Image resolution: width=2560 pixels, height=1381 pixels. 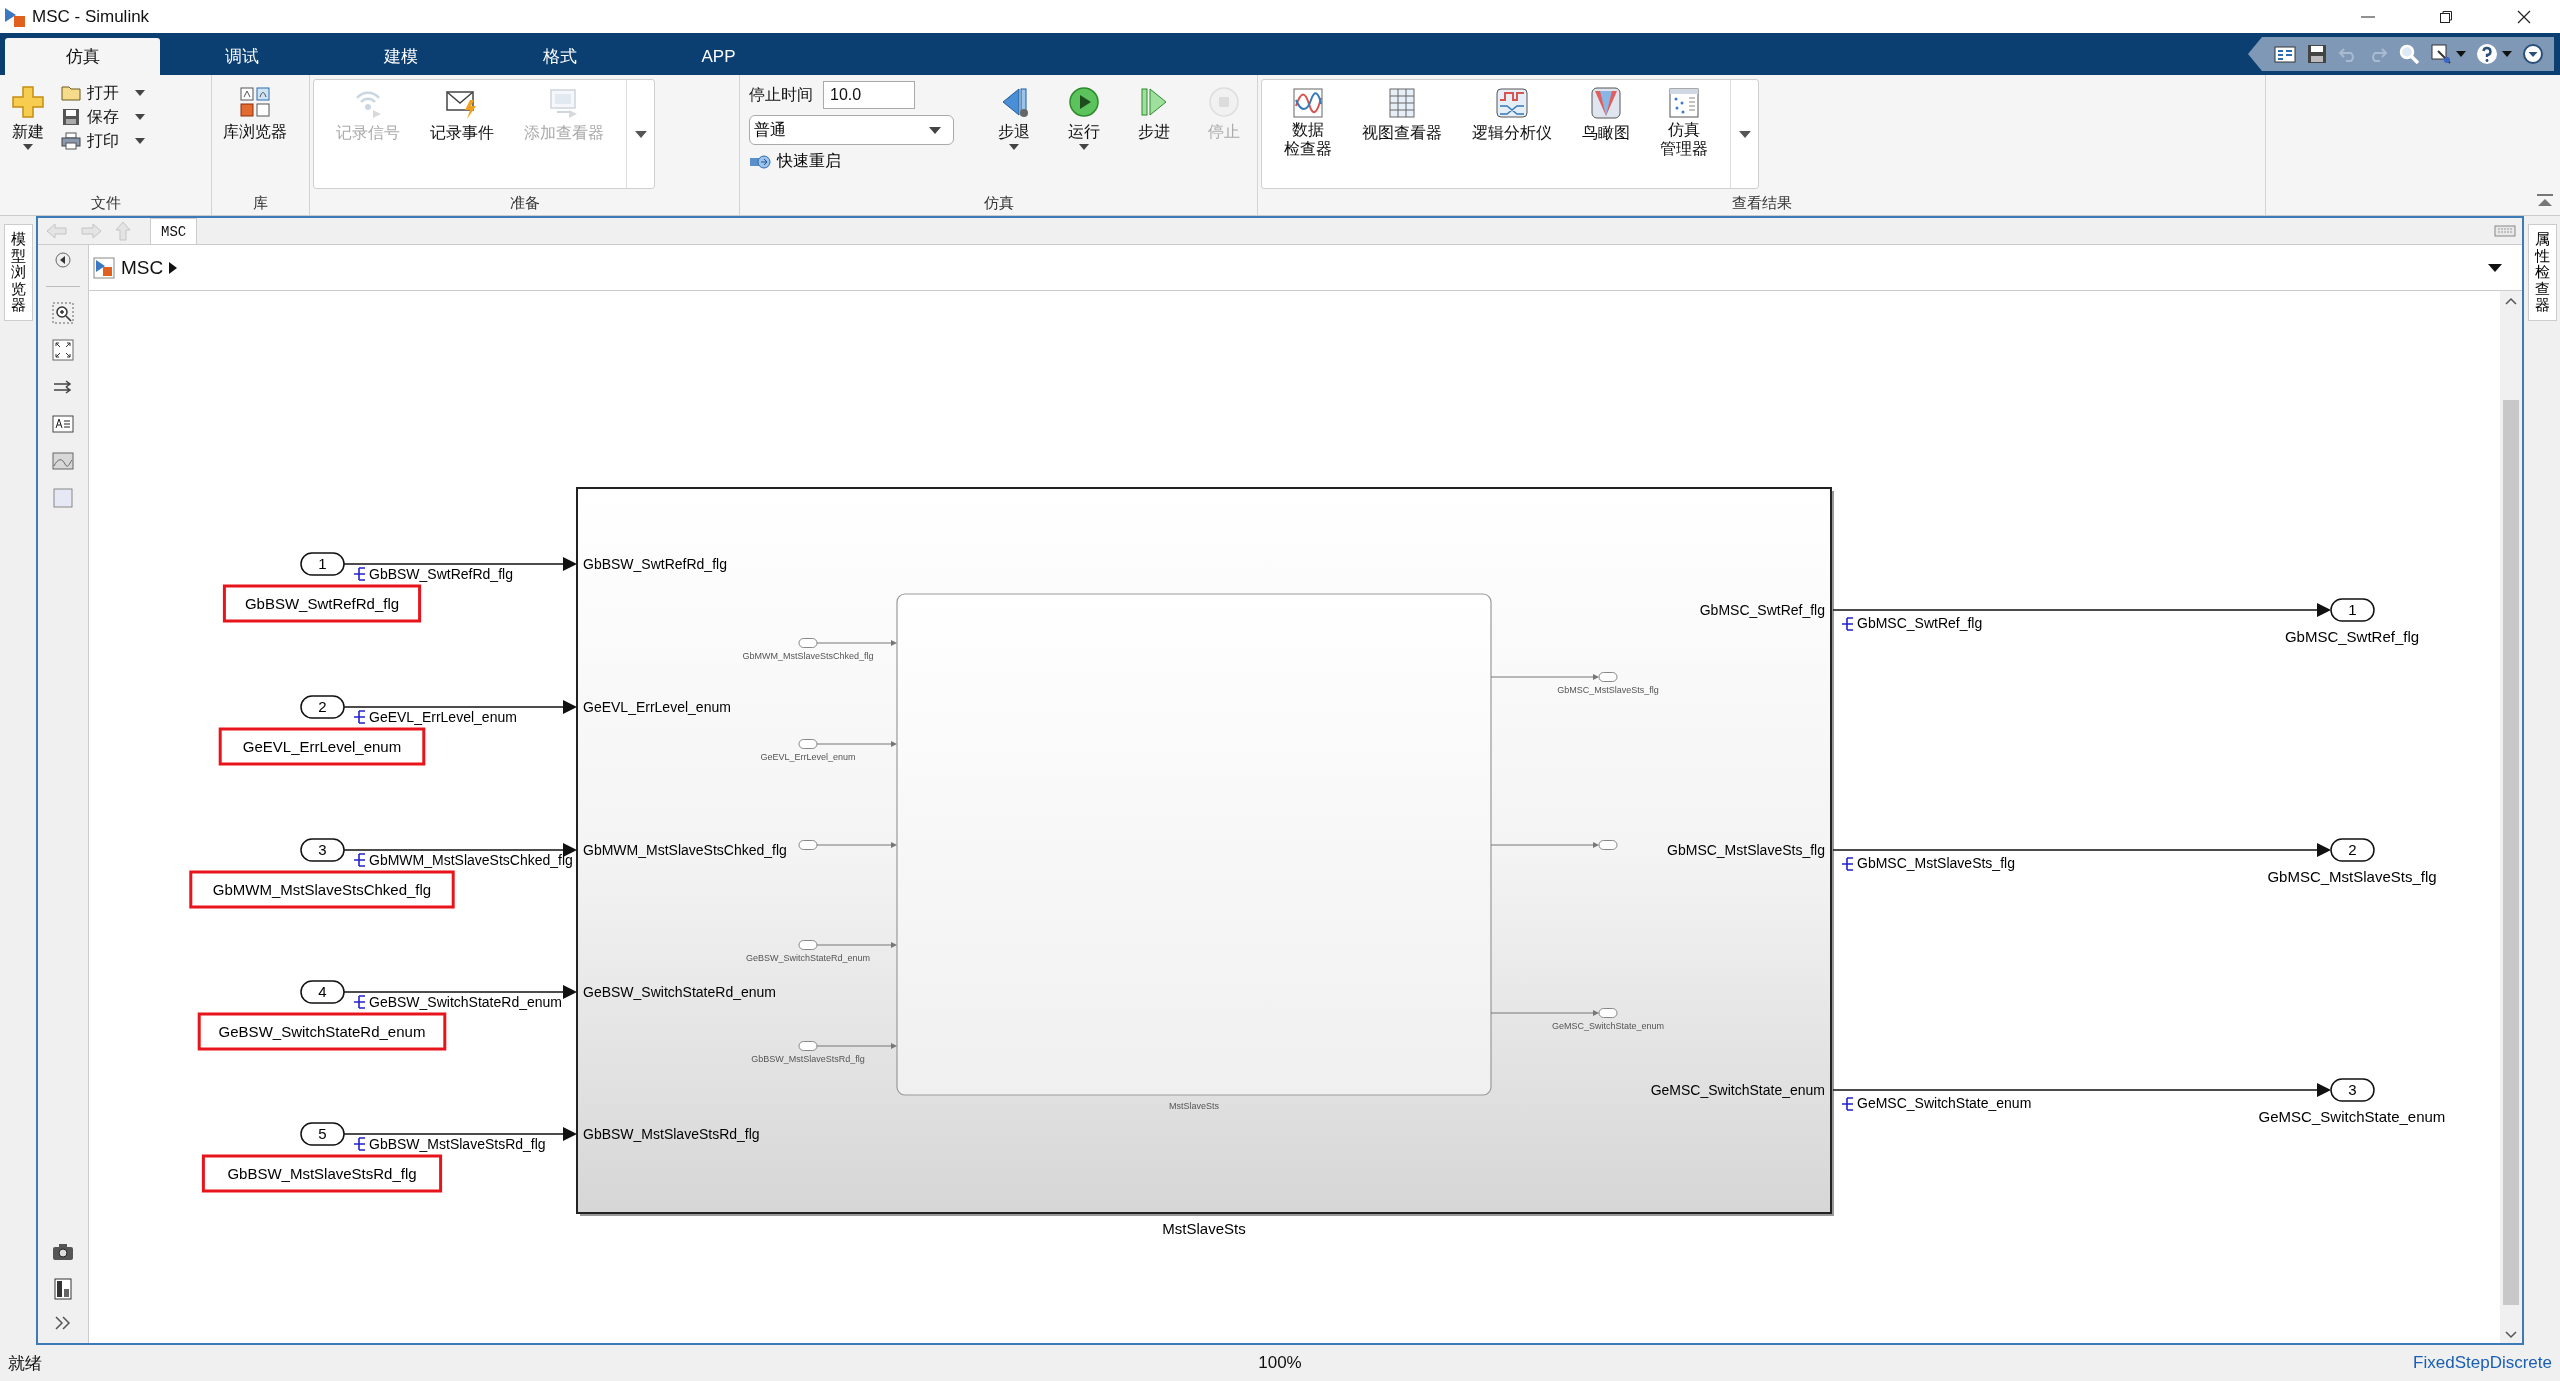 What do you see at coordinates (1920, 623) in the screenshot?
I see `signal-label: GbMSC_SwtRef_flg` at bounding box center [1920, 623].